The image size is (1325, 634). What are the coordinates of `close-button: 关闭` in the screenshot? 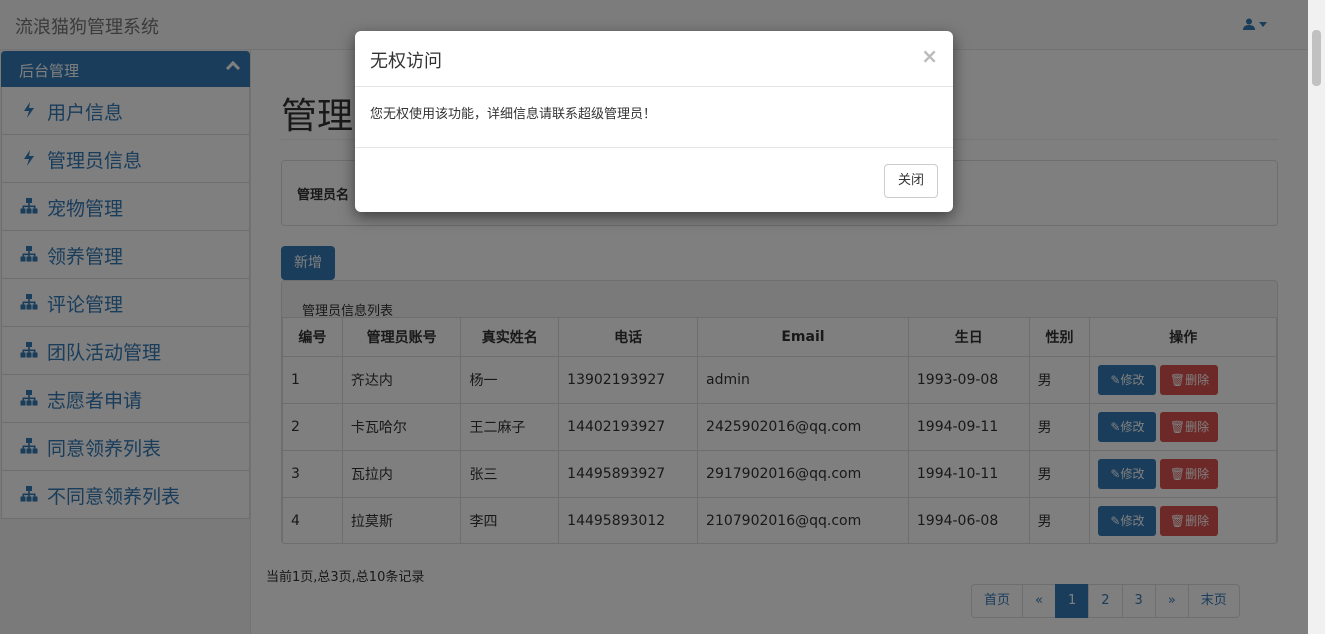 It's located at (911, 181).